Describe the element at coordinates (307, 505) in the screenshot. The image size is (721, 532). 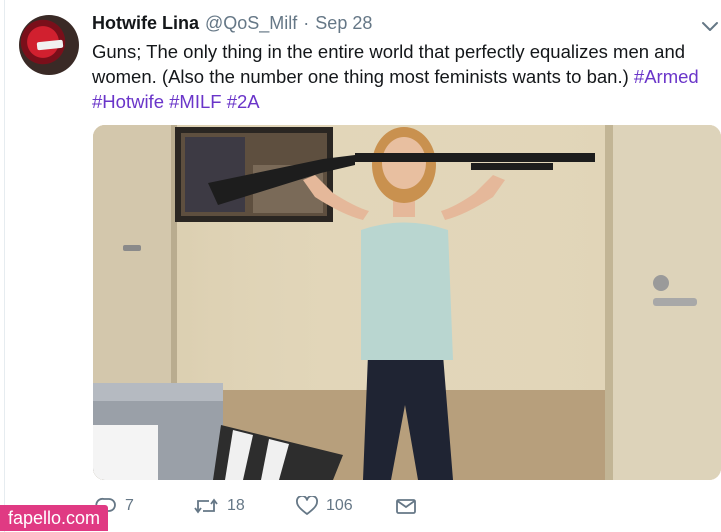
I see `heart-icon` at that location.